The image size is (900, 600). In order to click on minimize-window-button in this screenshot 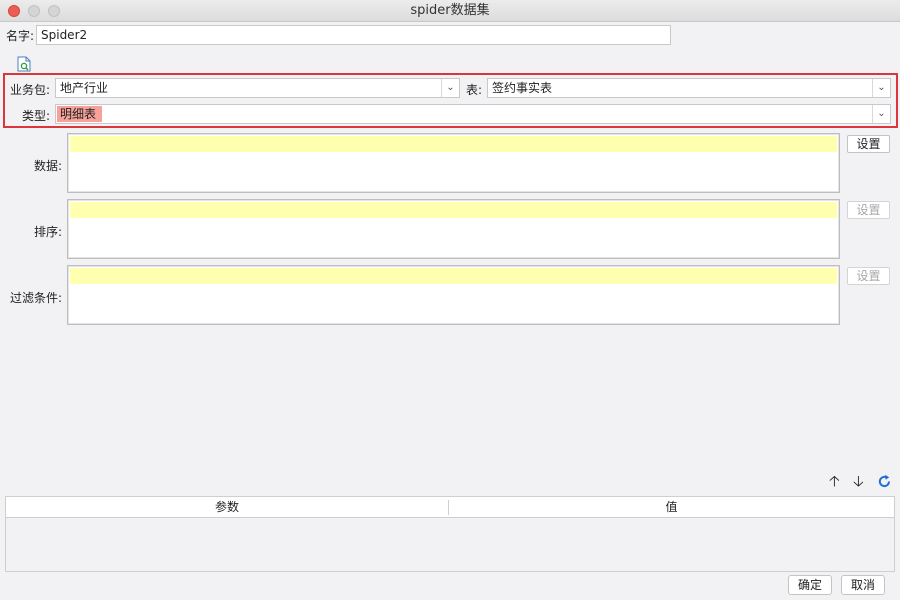, I will do `click(34, 11)`.